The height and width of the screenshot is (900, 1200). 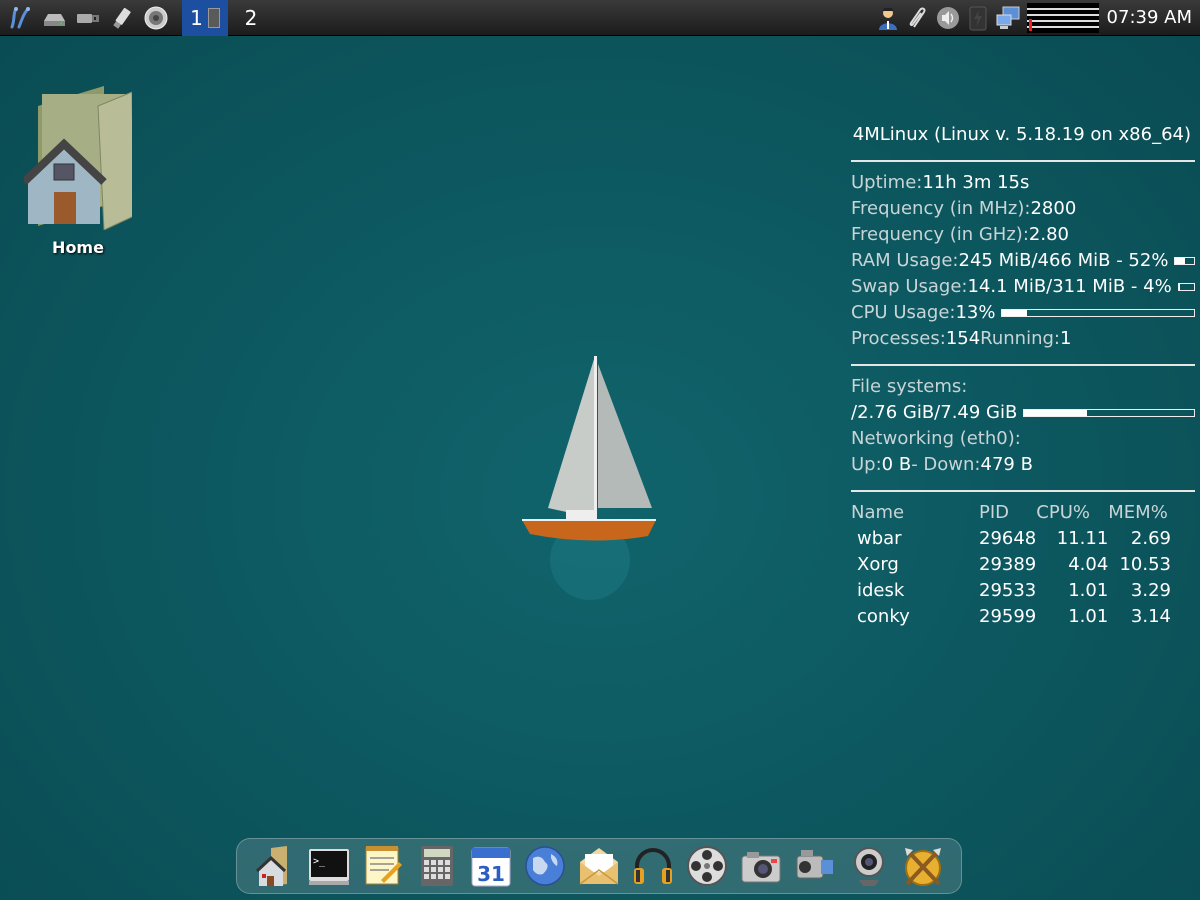 I want to click on dock-home-launcher, so click(x=275, y=866).